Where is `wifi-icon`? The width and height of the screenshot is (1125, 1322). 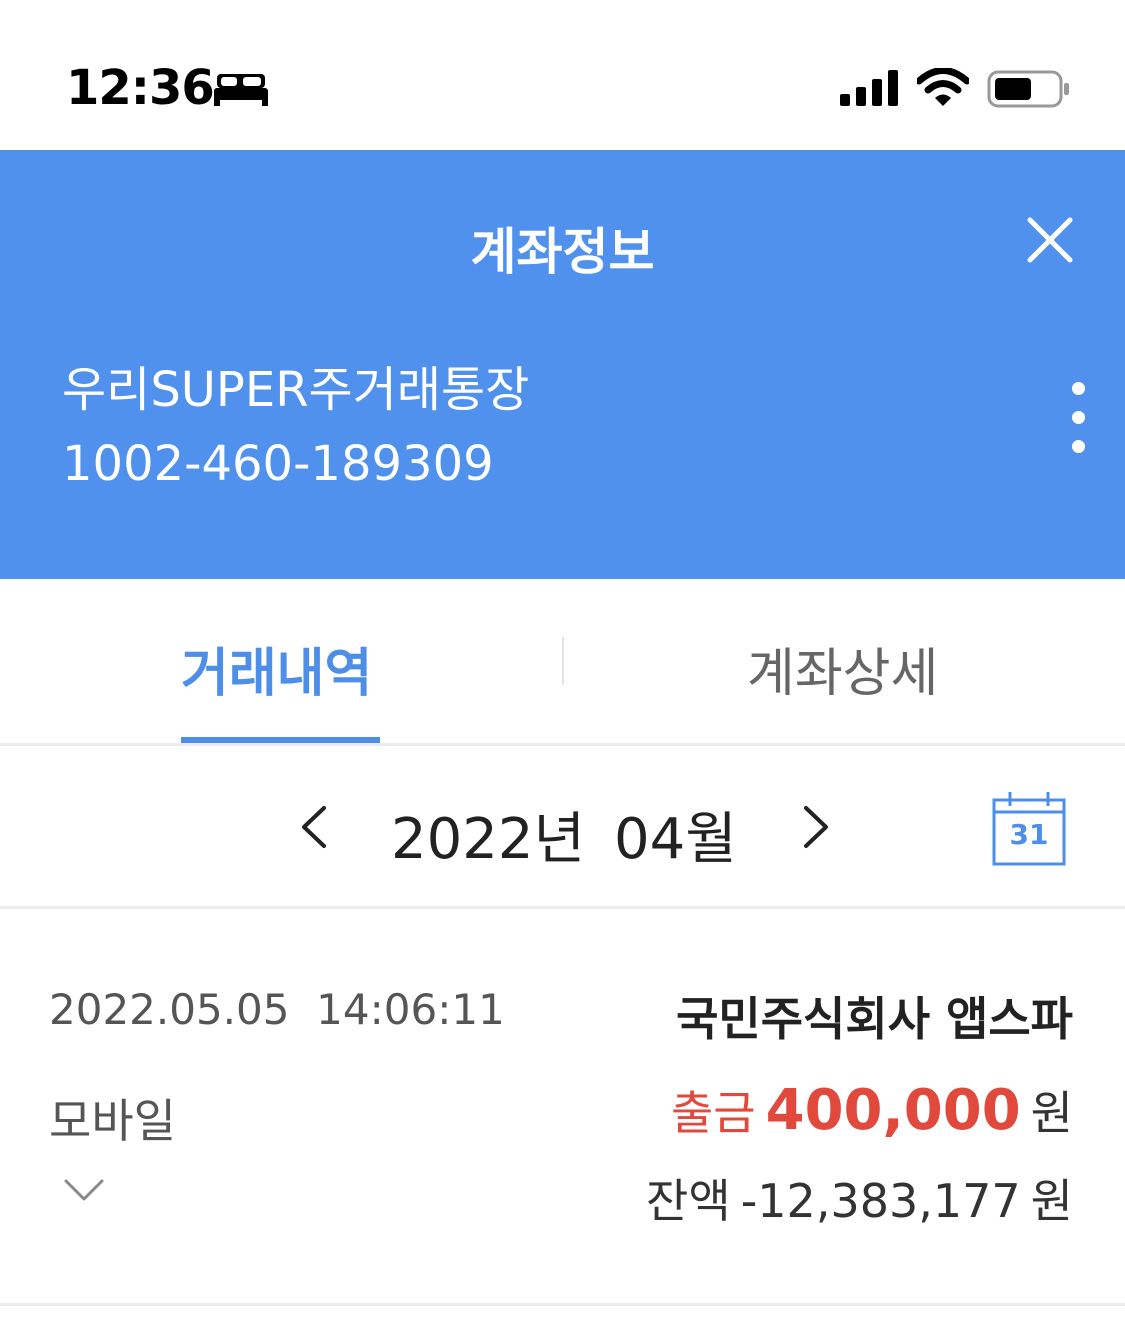 wifi-icon is located at coordinates (943, 87).